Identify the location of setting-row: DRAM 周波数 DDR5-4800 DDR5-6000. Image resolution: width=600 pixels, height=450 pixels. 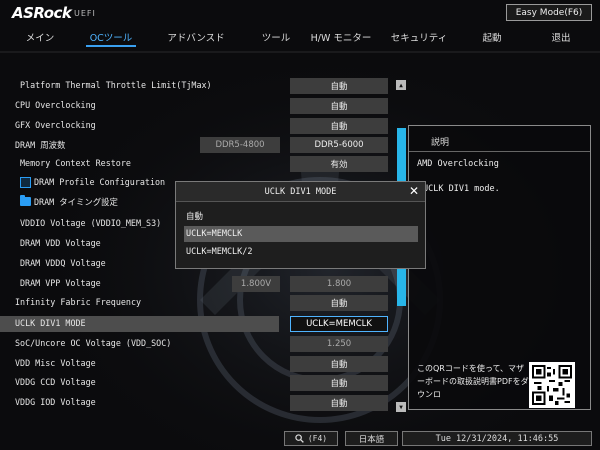
(200, 145).